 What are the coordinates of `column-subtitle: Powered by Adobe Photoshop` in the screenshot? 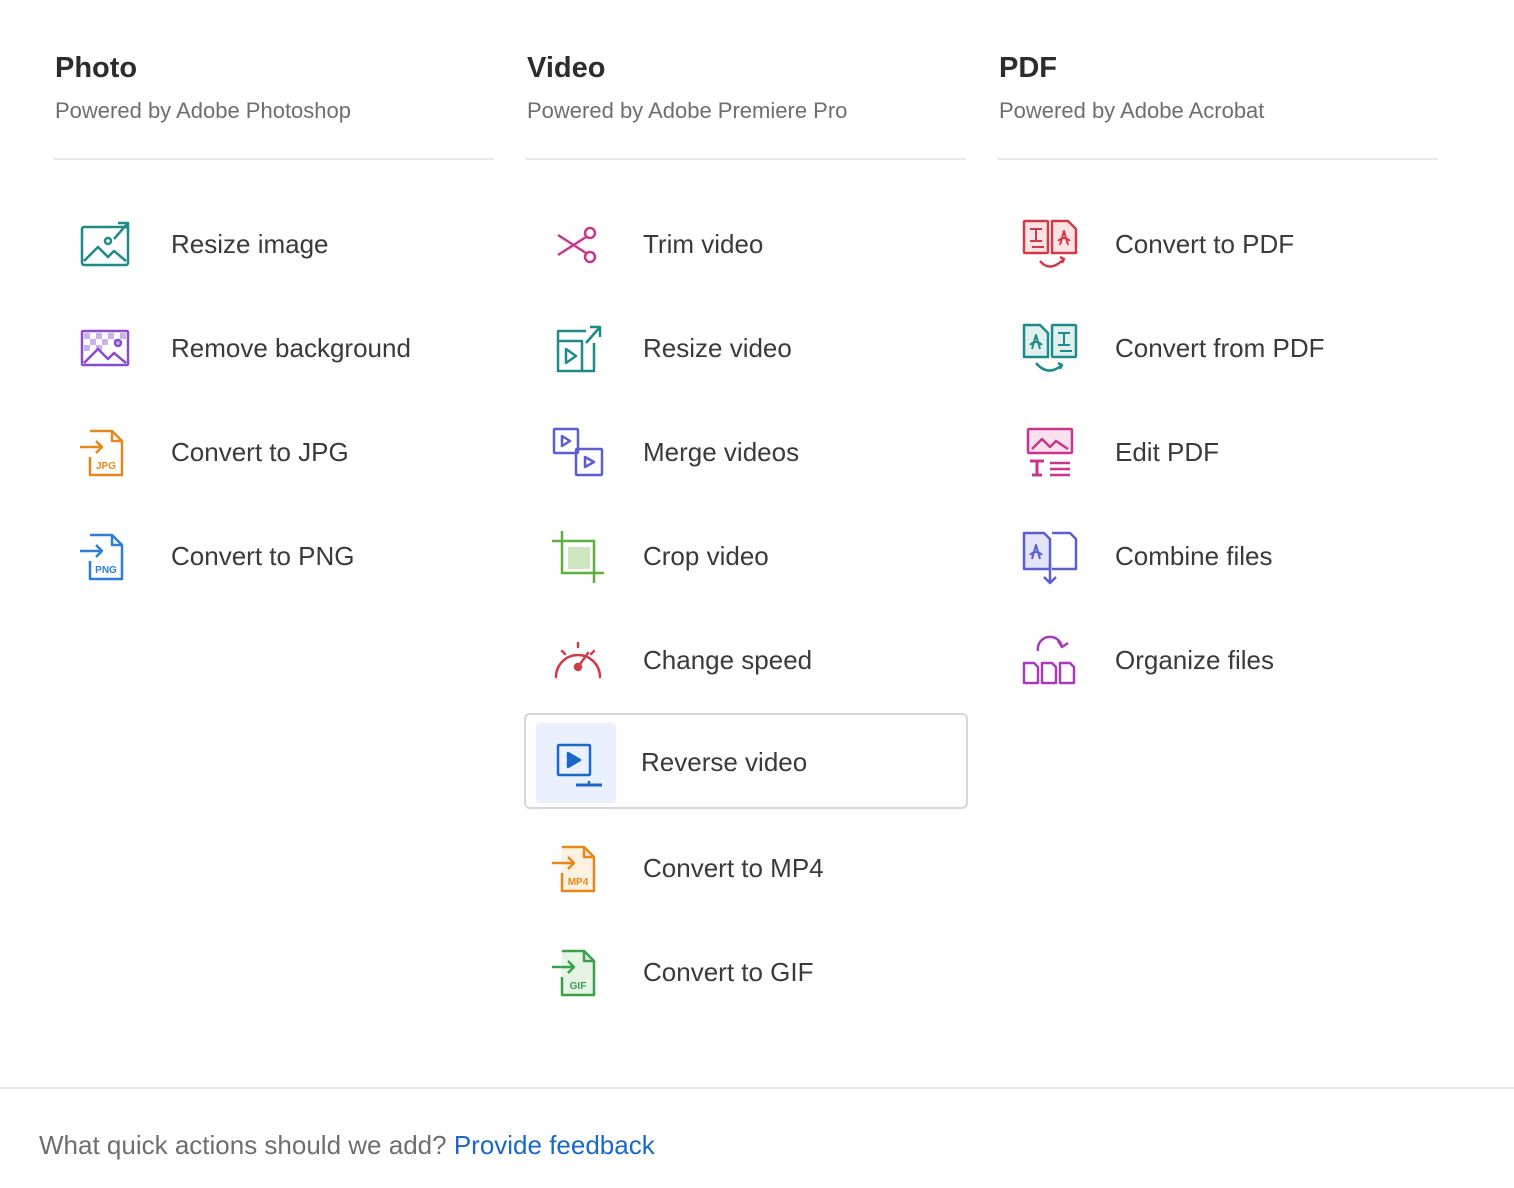 It's located at (203, 110).